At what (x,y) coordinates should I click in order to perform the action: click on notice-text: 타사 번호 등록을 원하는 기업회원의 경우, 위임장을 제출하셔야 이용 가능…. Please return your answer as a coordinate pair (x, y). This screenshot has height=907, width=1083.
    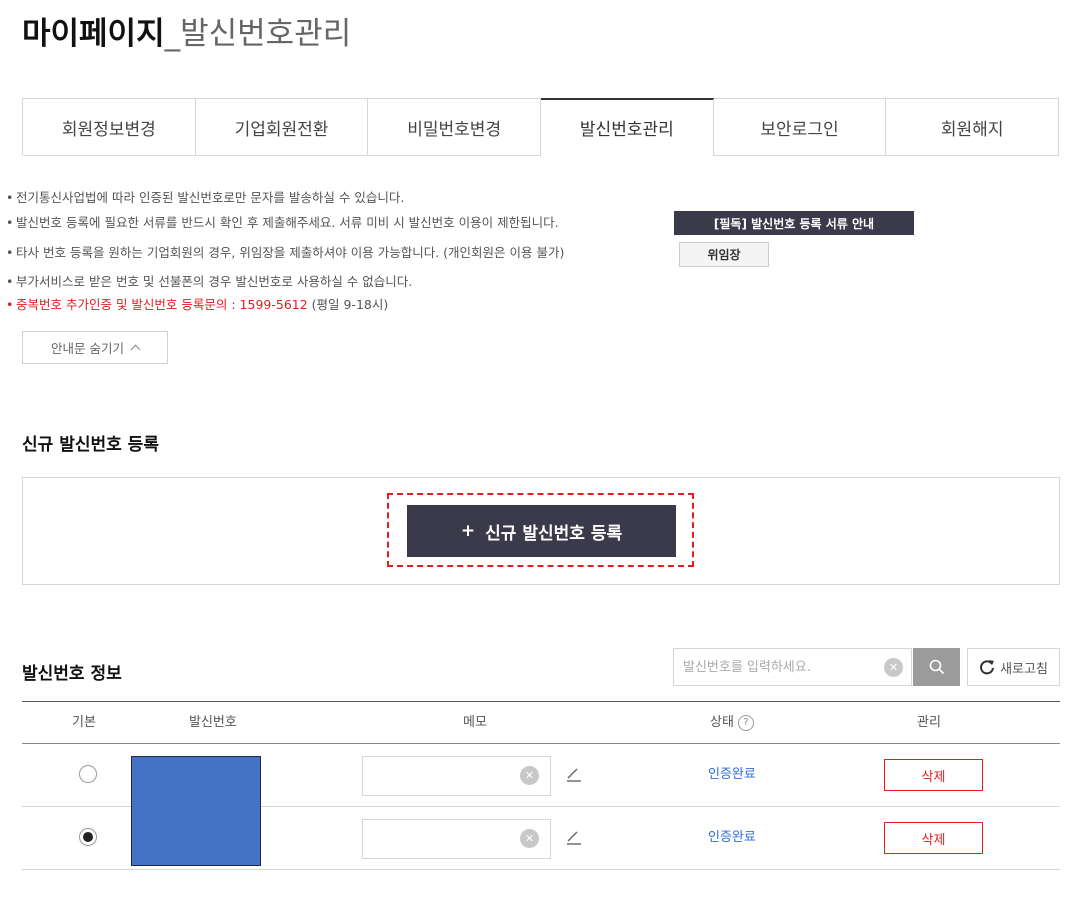
    Looking at the image, I should click on (290, 252).